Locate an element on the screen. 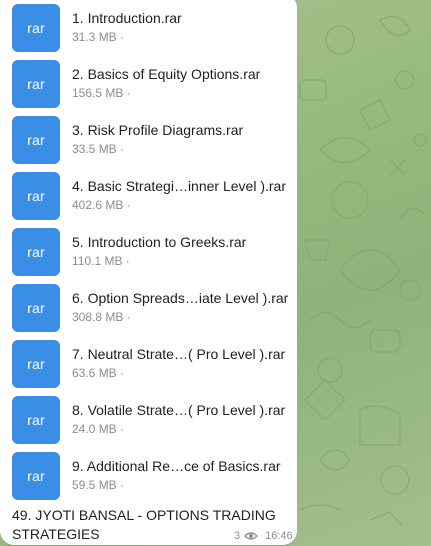 This screenshot has height=546, width=431. message-time: 16:46 is located at coordinates (279, 536).